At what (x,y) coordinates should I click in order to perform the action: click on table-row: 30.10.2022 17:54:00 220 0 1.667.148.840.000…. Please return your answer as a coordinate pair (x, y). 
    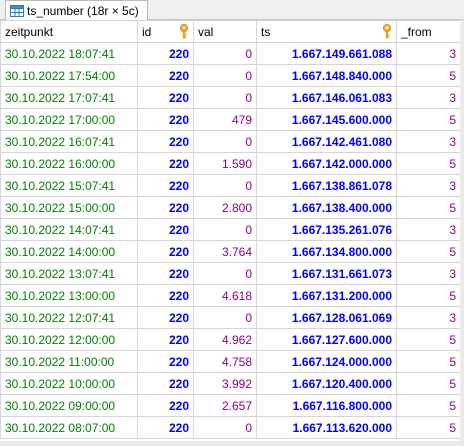
    Looking at the image, I should click on (230, 75).